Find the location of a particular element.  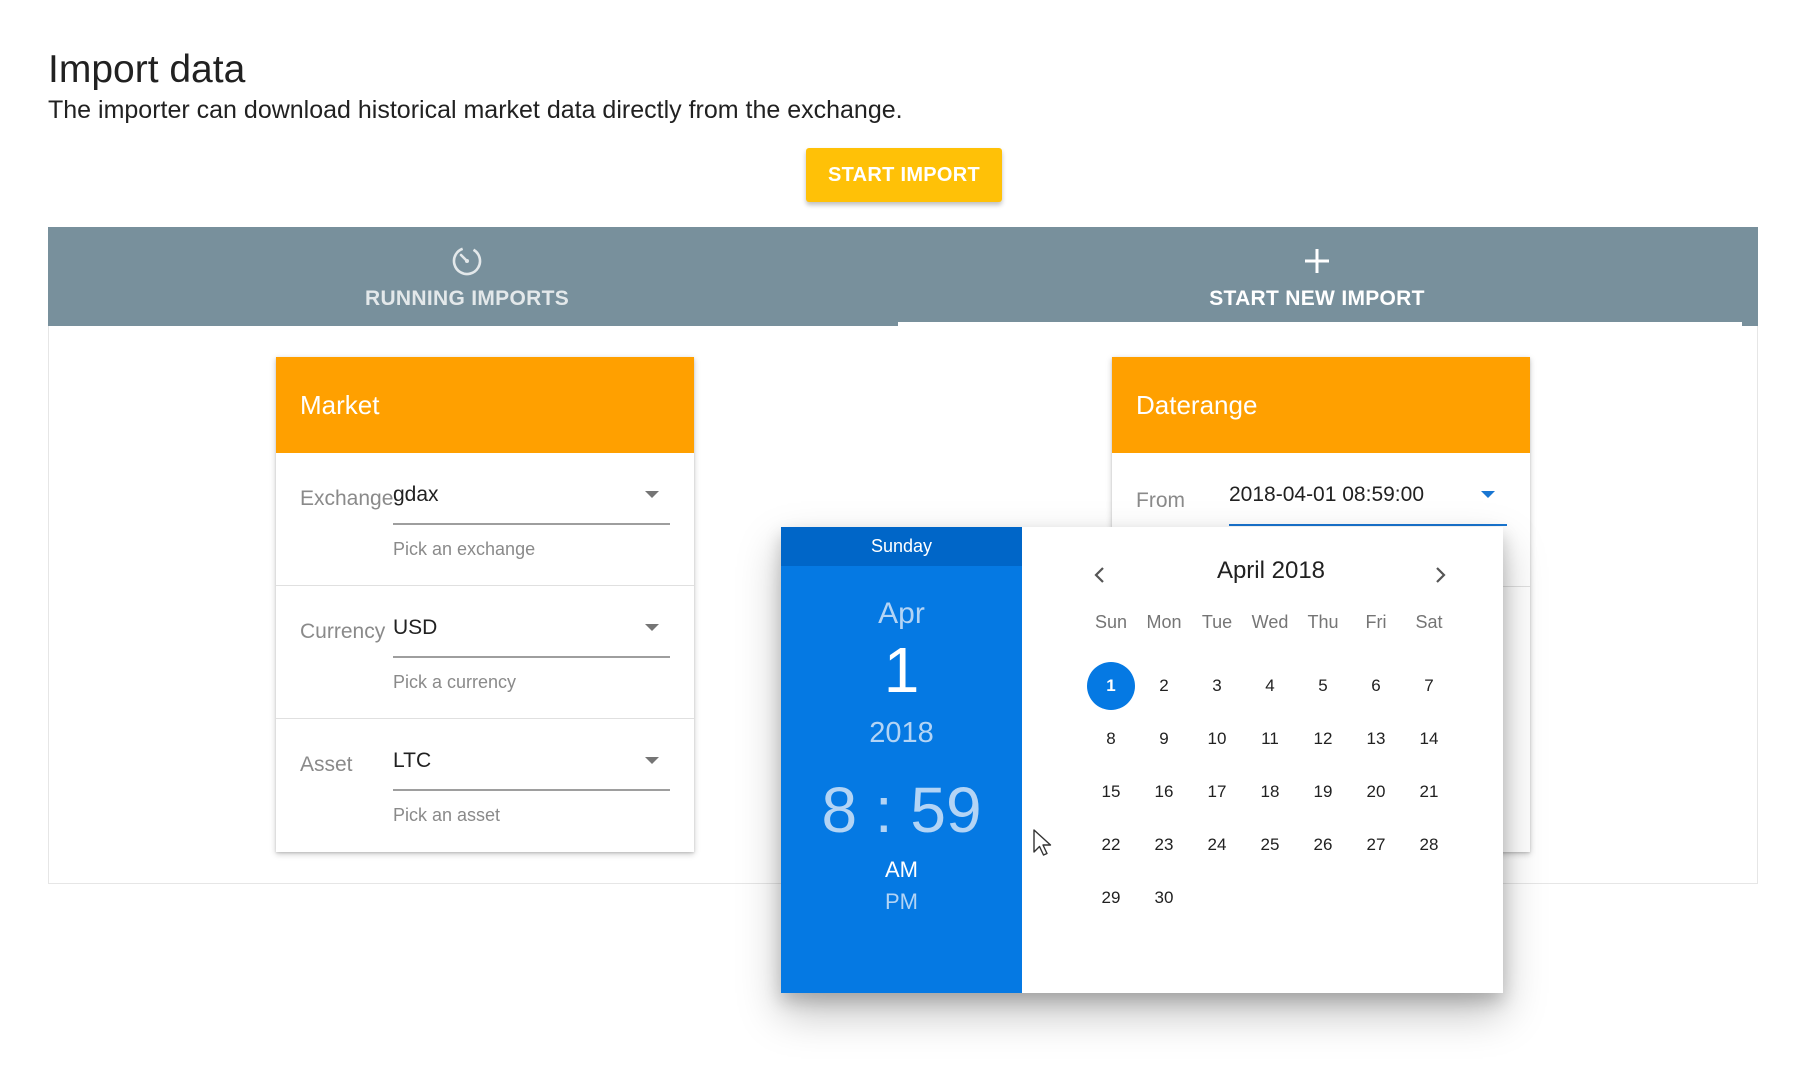

weekday-label: Sun is located at coordinates (1111, 622).